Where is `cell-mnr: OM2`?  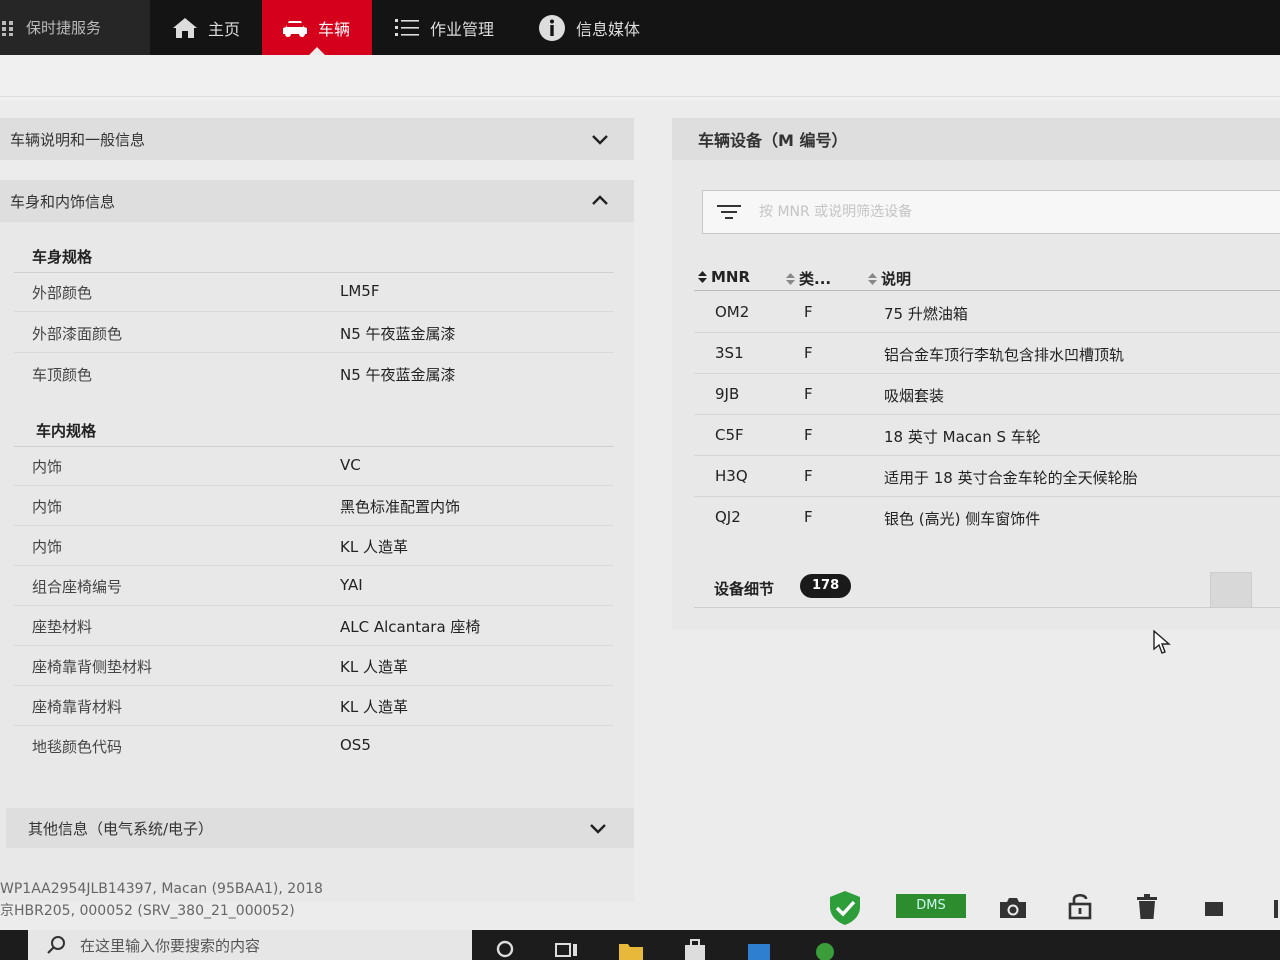 cell-mnr: OM2 is located at coordinates (732, 312).